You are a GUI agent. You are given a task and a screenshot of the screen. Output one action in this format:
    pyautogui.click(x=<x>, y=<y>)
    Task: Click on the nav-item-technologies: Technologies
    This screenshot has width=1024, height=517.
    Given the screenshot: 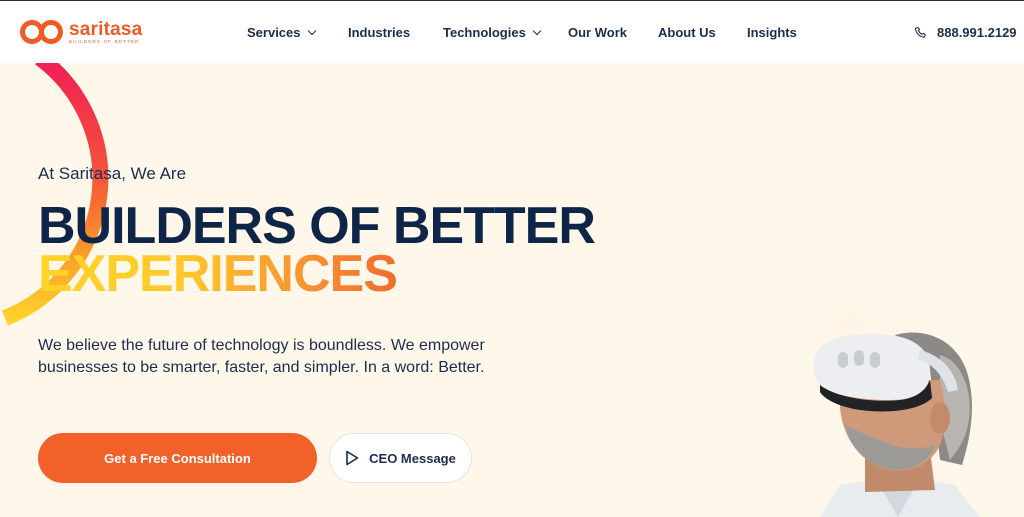 What is the action you would take?
    pyautogui.click(x=492, y=32)
    